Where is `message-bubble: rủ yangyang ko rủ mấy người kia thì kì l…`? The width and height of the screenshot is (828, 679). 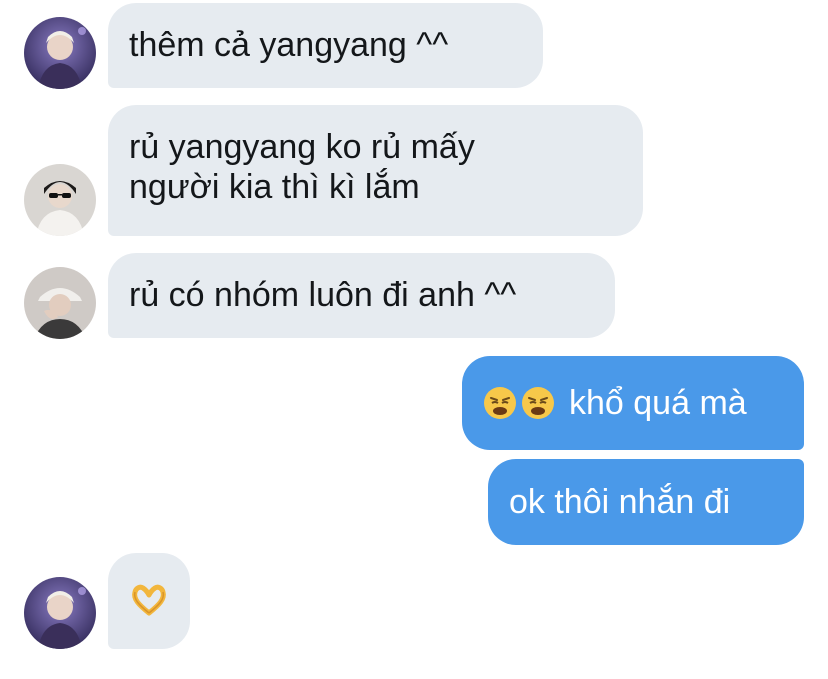 message-bubble: rủ yangyang ko rủ mấy người kia thì kì l… is located at coordinates (375, 170).